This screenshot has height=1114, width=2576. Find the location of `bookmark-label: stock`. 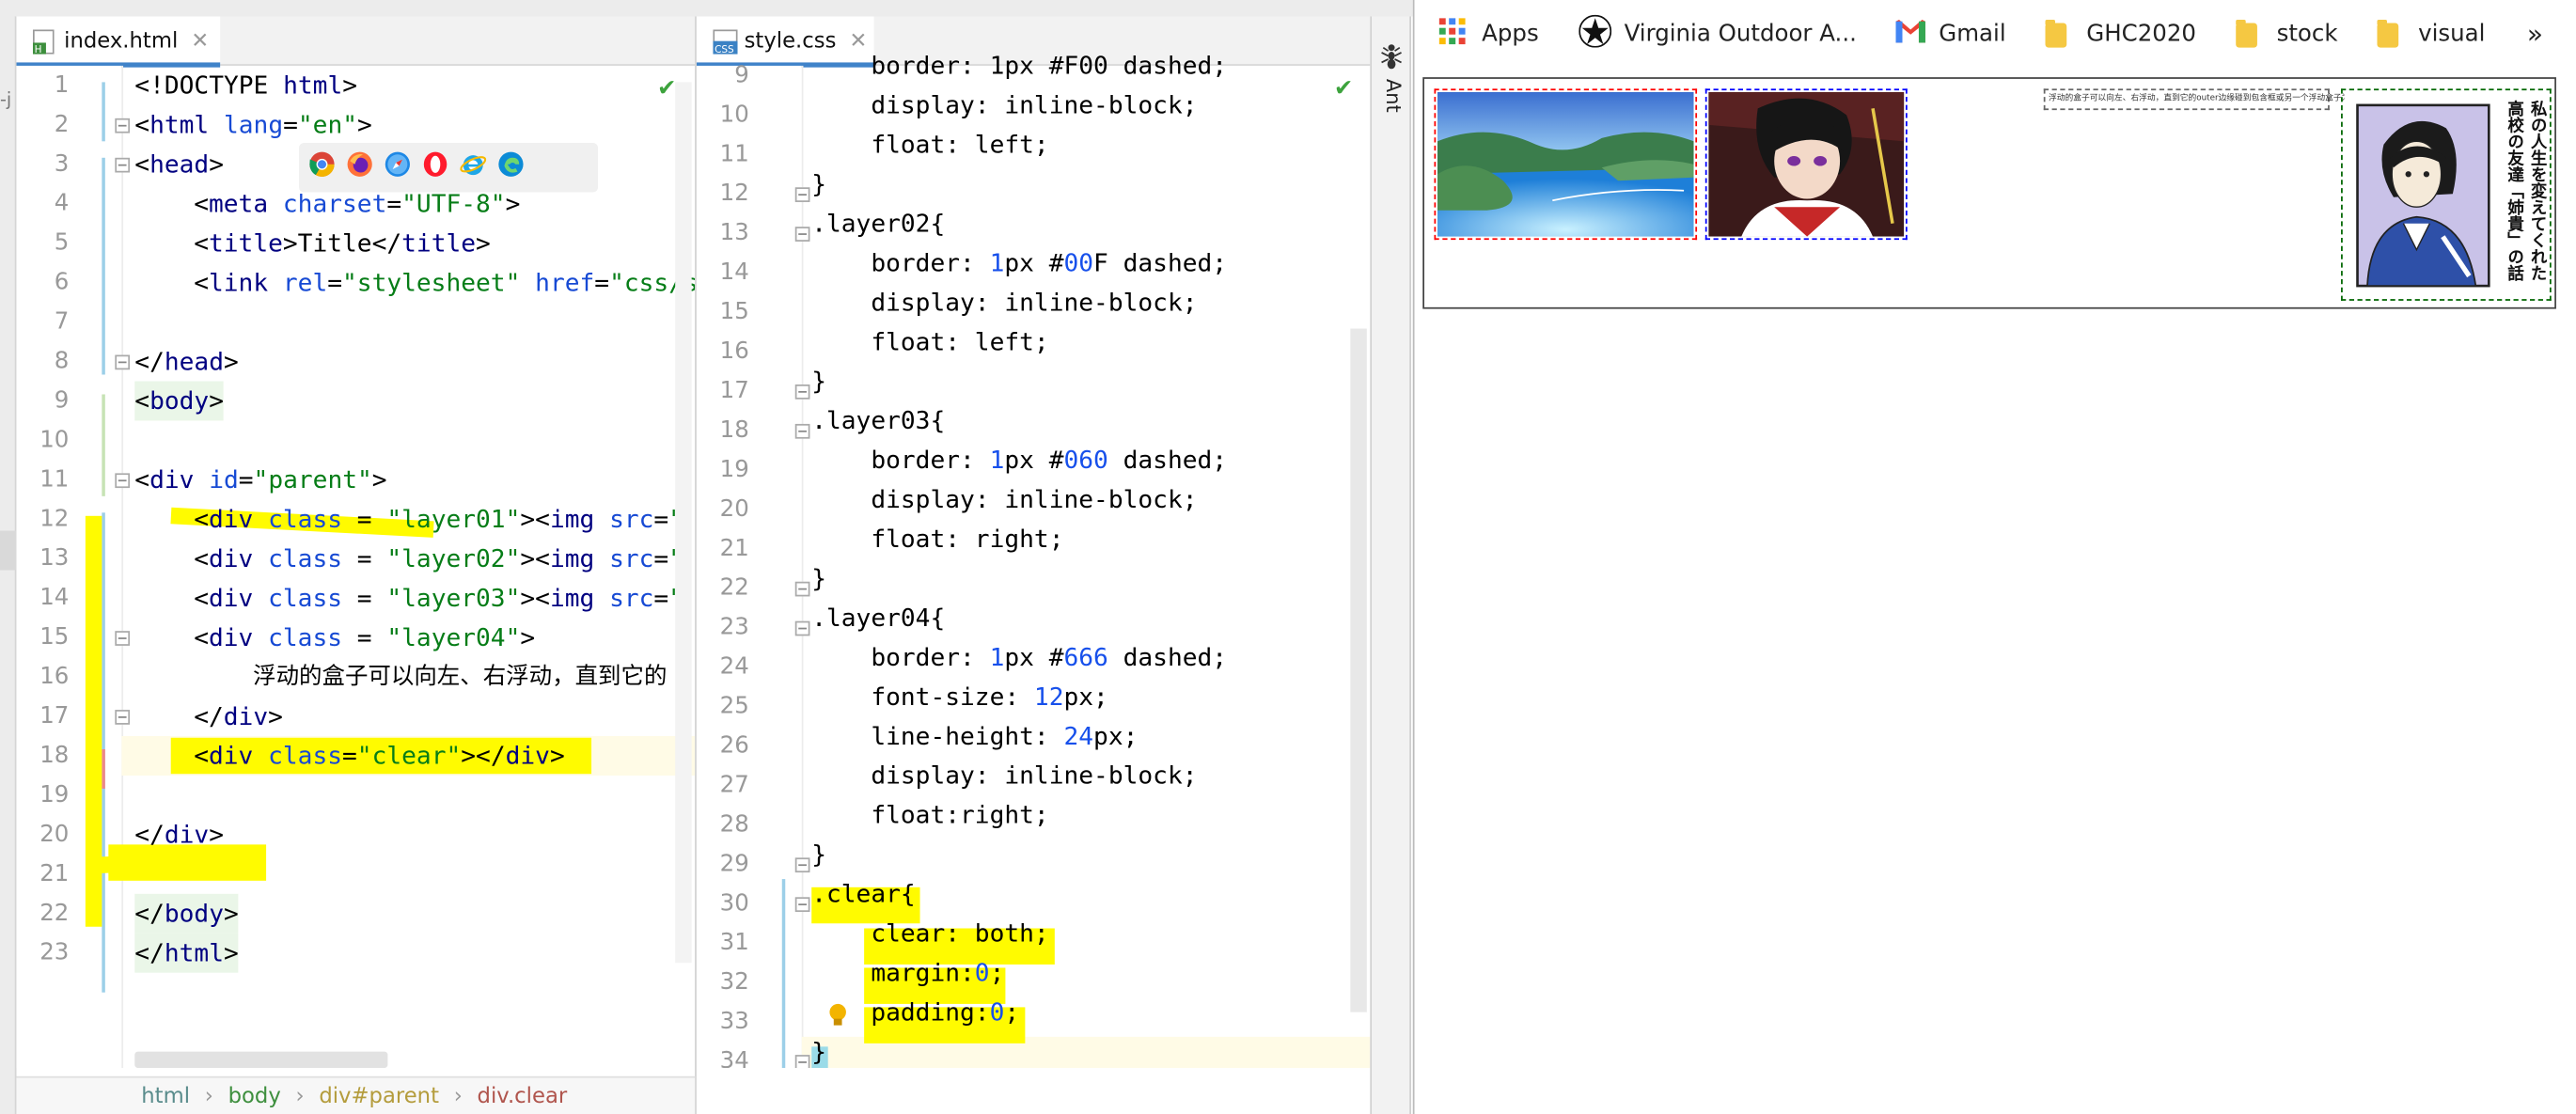

bookmark-label: stock is located at coordinates (2307, 34).